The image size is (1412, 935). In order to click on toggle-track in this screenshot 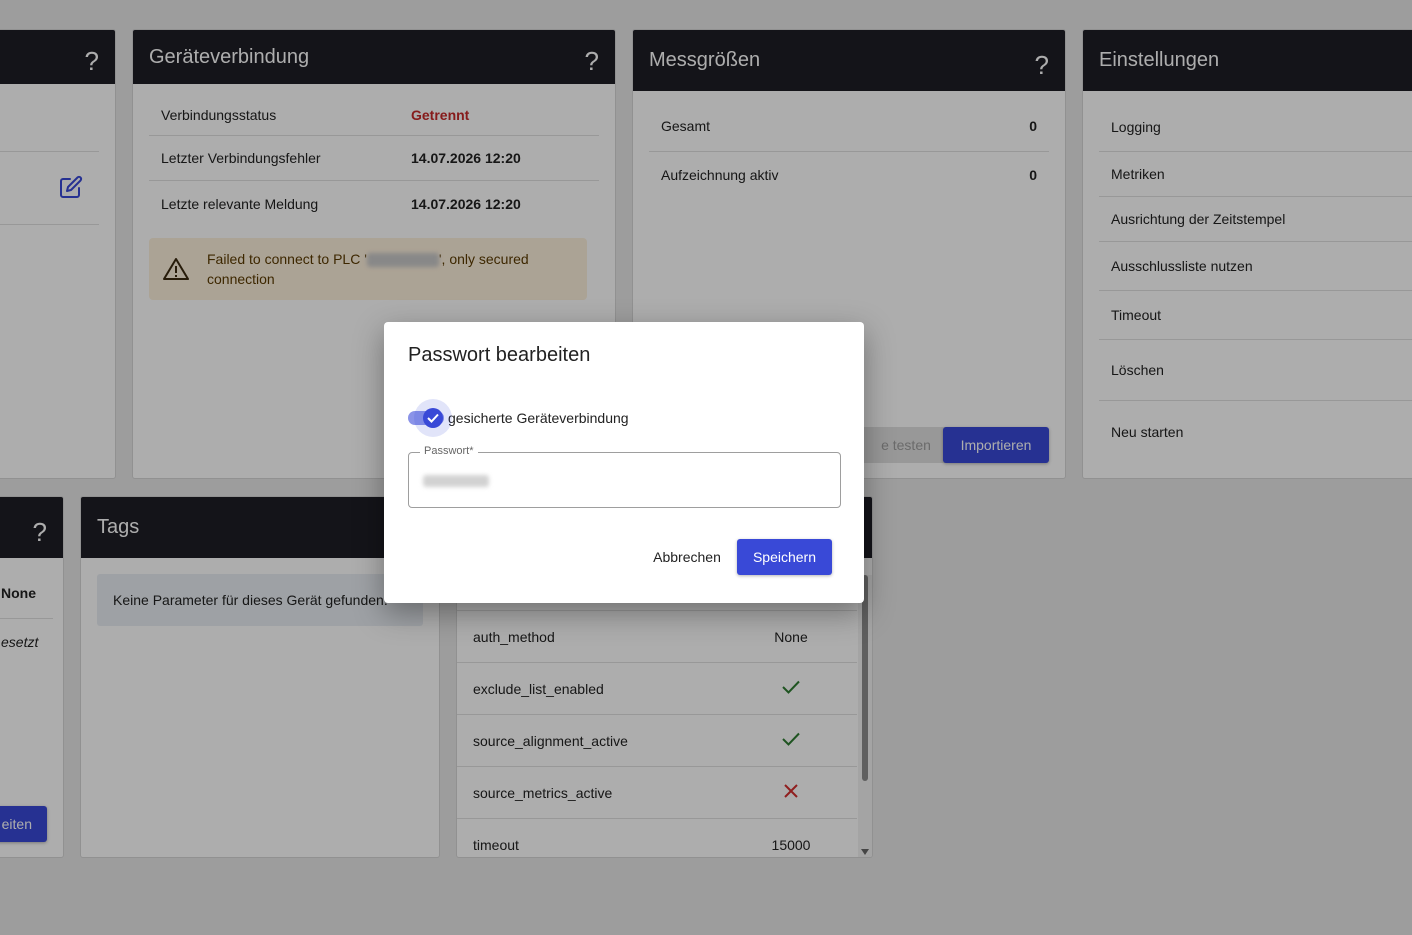, I will do `click(430, 418)`.